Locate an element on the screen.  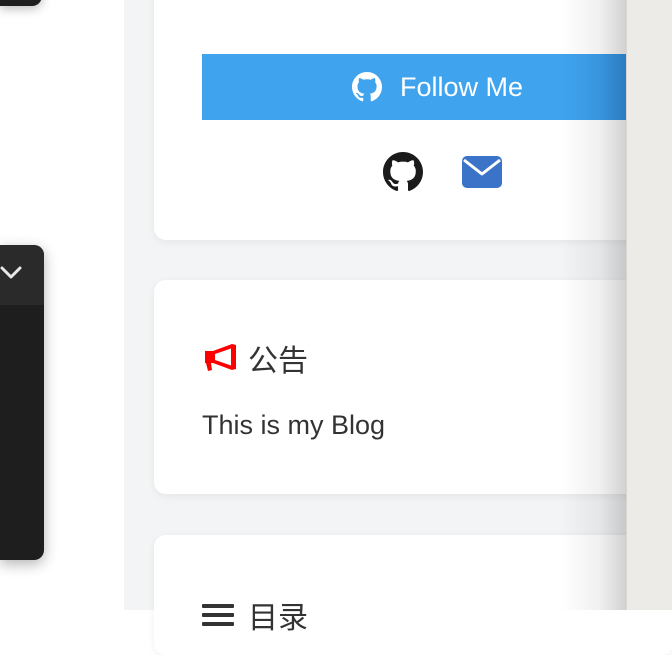
dark-panel-header is located at coordinates (22, 275).